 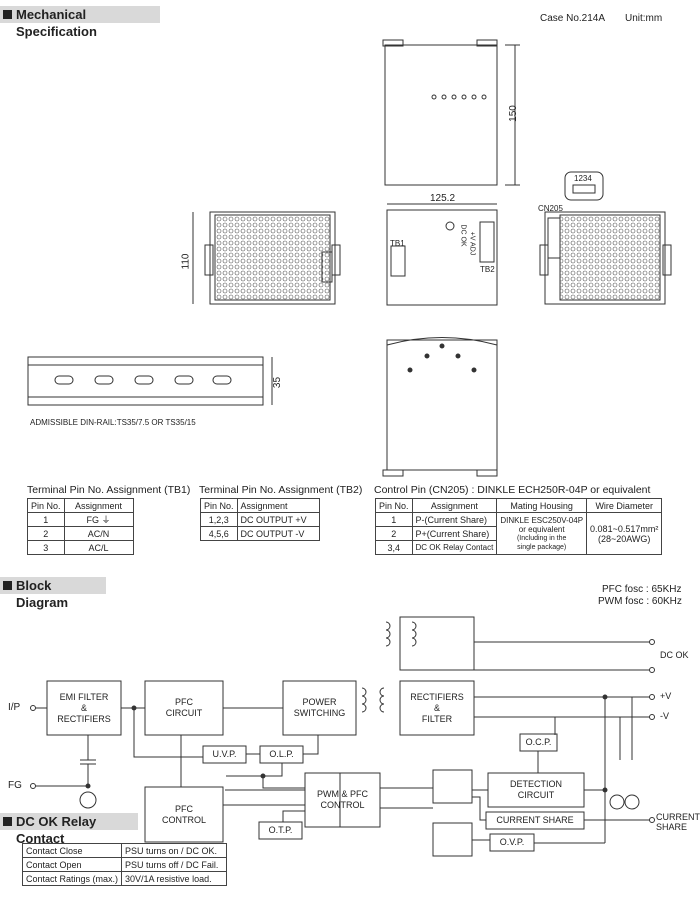 I want to click on text: FILTER, so click(x=437, y=718).